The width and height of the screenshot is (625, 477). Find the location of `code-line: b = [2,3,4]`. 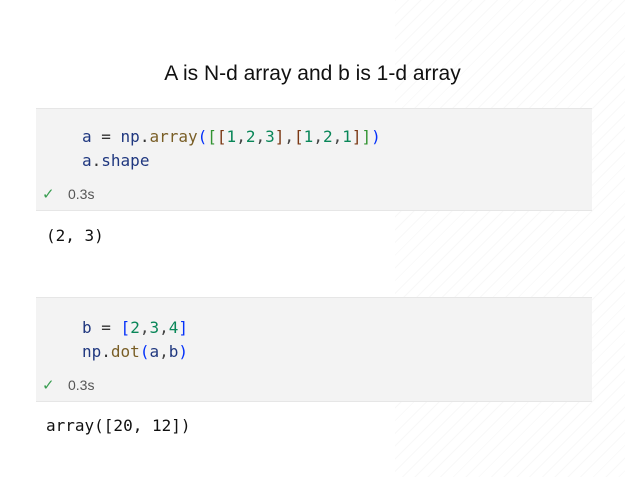

code-line: b = [2,3,4] is located at coordinates (135, 327).